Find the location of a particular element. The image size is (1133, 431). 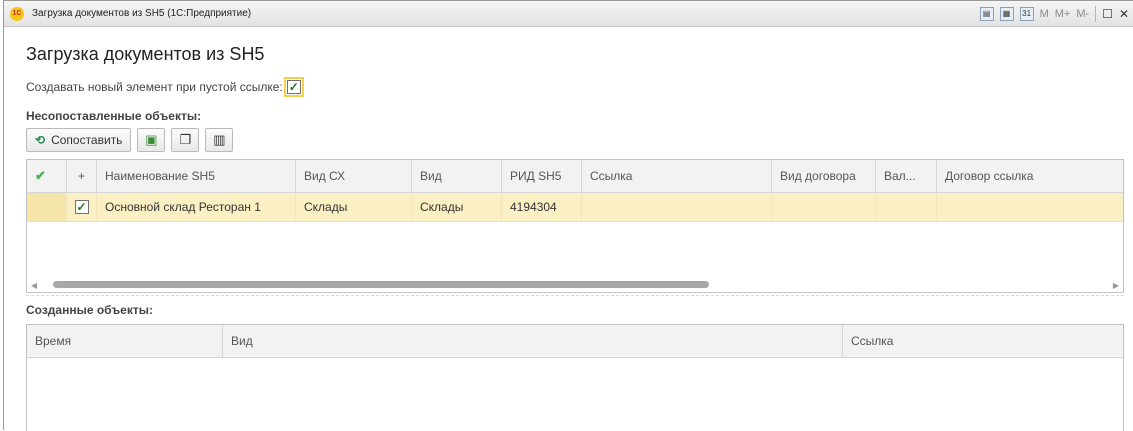

row-ref is located at coordinates (677, 207).